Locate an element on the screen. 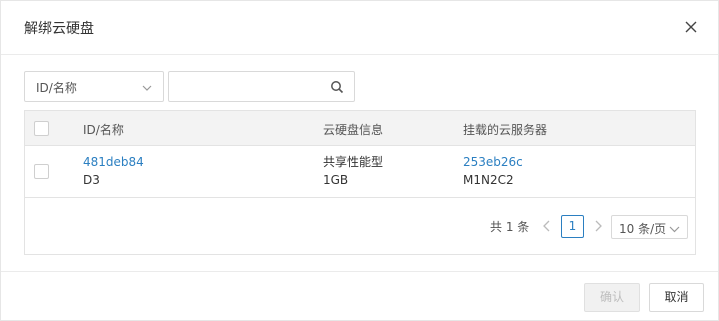  pagination-total: 共 1 条 is located at coordinates (510, 227).